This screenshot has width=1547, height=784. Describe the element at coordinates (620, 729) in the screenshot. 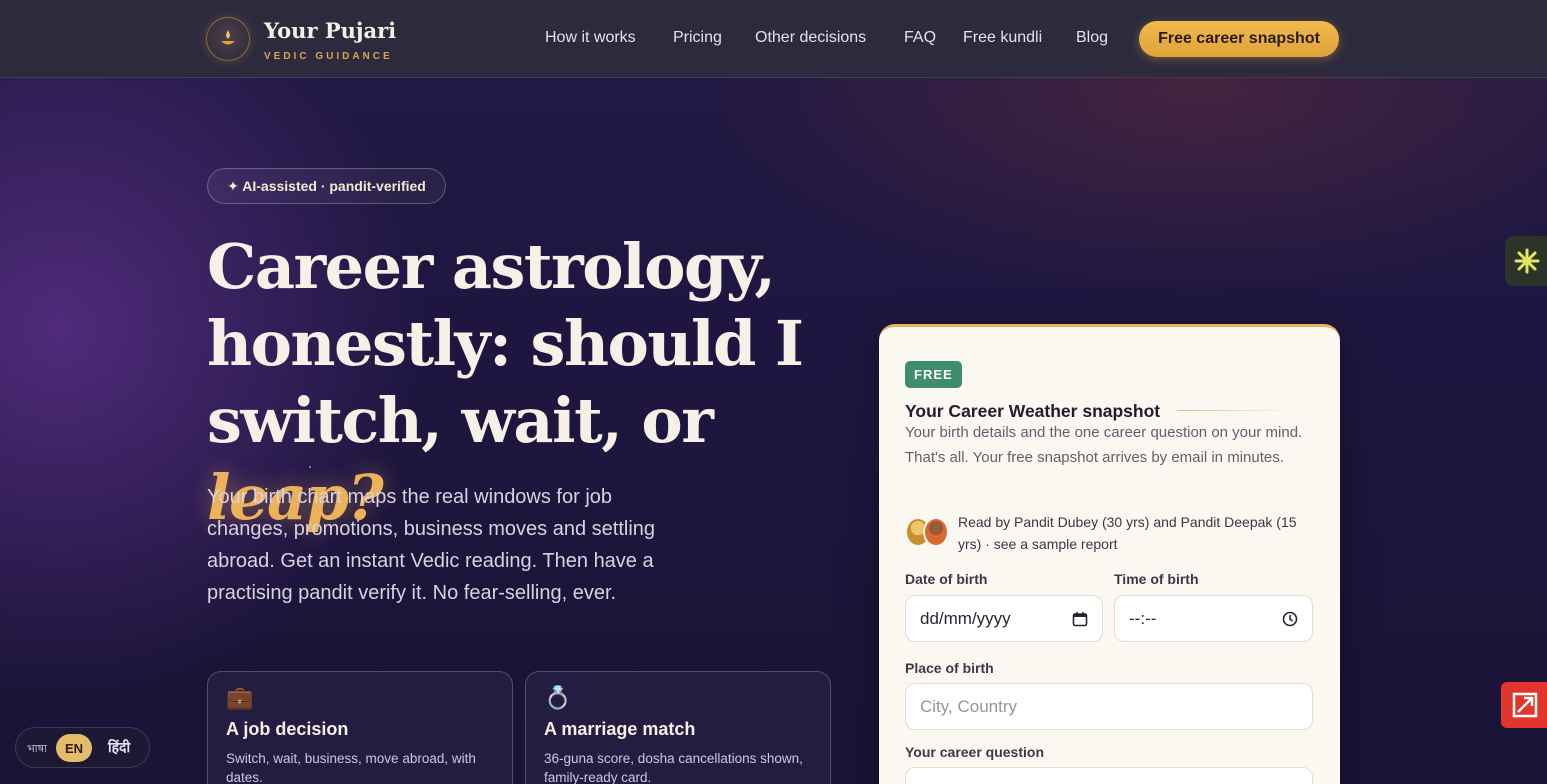

I see `card-title: A marriage match` at that location.